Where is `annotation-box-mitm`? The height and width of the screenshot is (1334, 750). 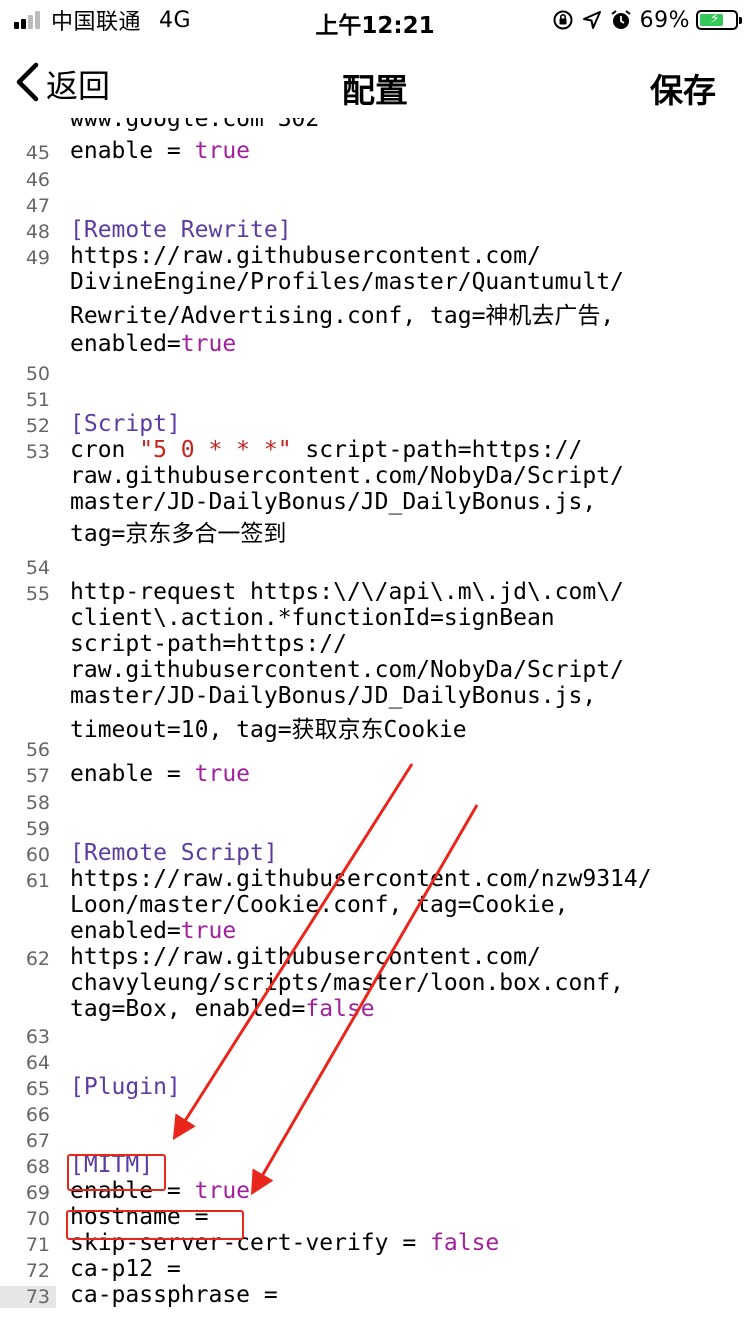
annotation-box-mitm is located at coordinates (116, 1172).